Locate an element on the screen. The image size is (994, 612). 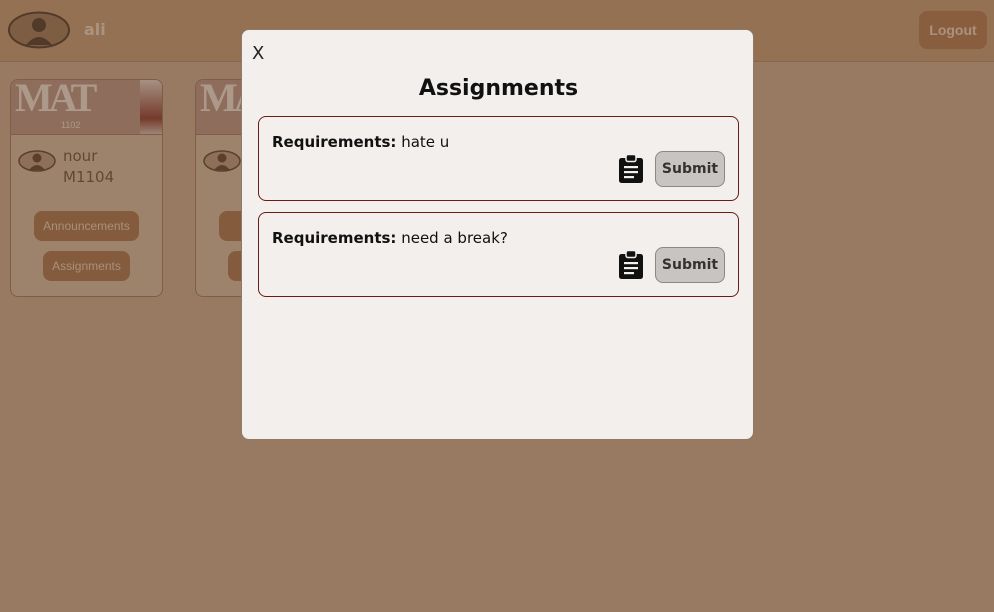
modal-title: Assignments is located at coordinates (498, 88).